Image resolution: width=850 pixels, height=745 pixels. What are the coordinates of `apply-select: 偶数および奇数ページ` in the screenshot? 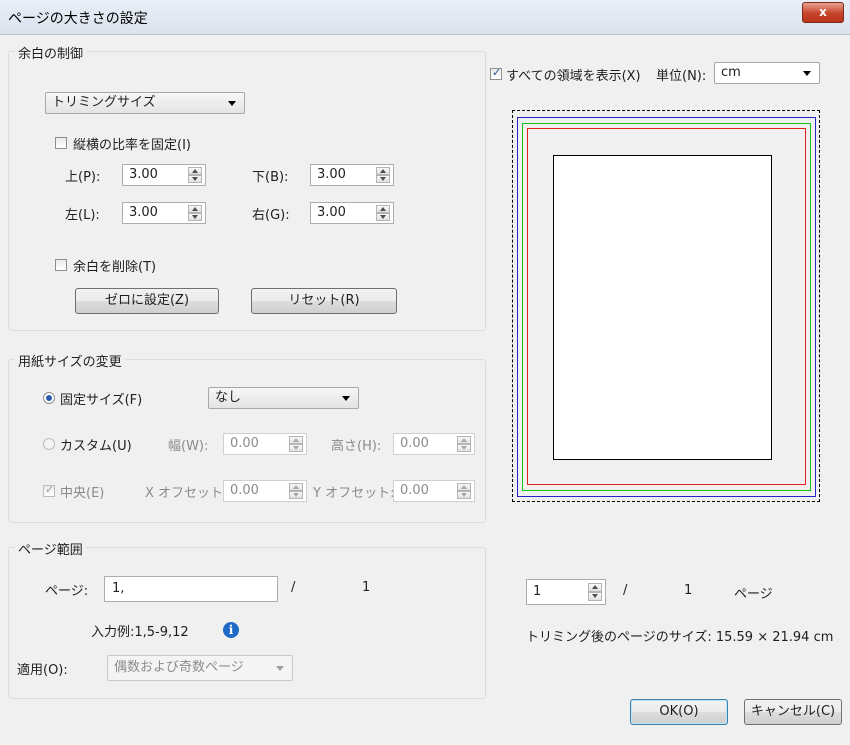 It's located at (200, 668).